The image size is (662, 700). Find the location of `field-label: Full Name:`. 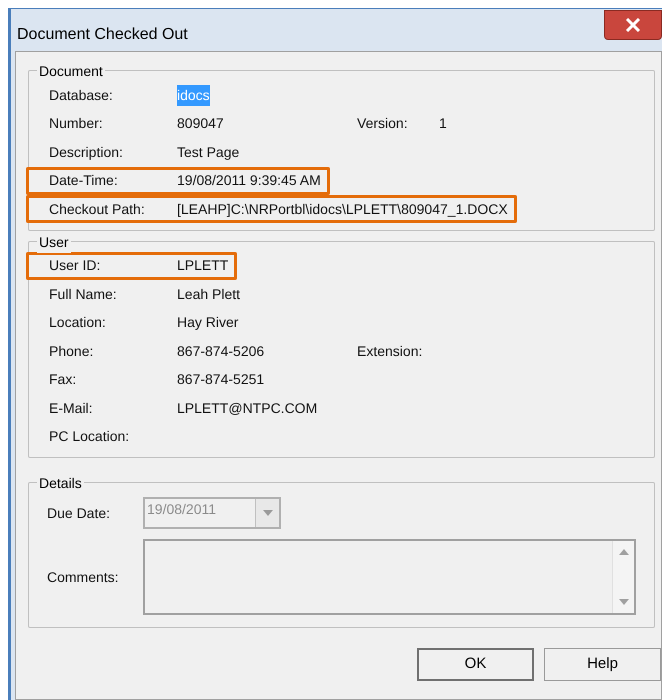

field-label: Full Name: is located at coordinates (83, 294).